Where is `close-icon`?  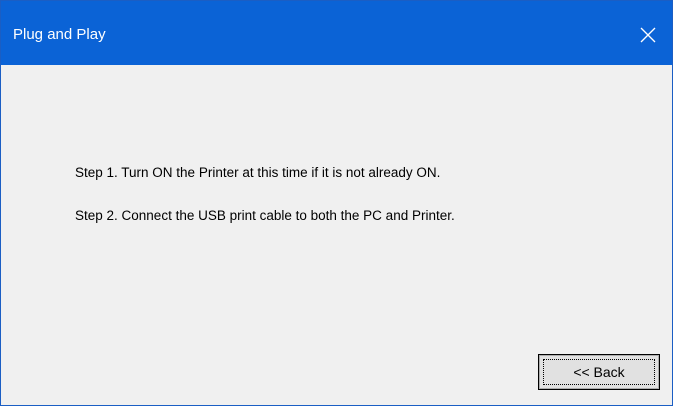 close-icon is located at coordinates (648, 35).